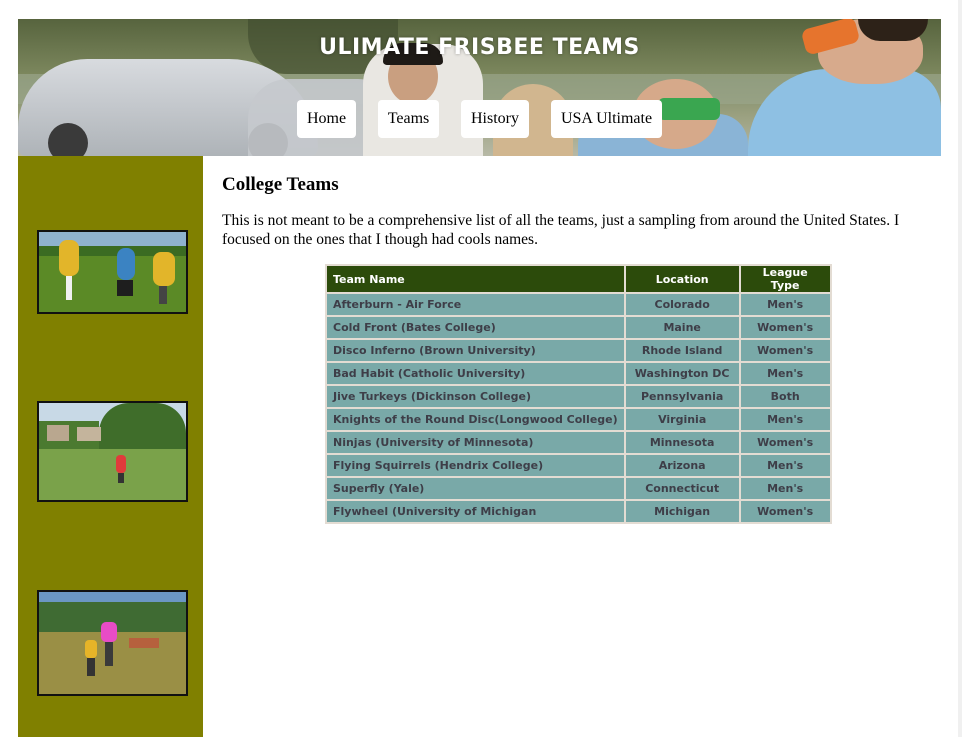 The height and width of the screenshot is (737, 962). Describe the element at coordinates (682, 511) in the screenshot. I see `location-cell: Michigan` at that location.